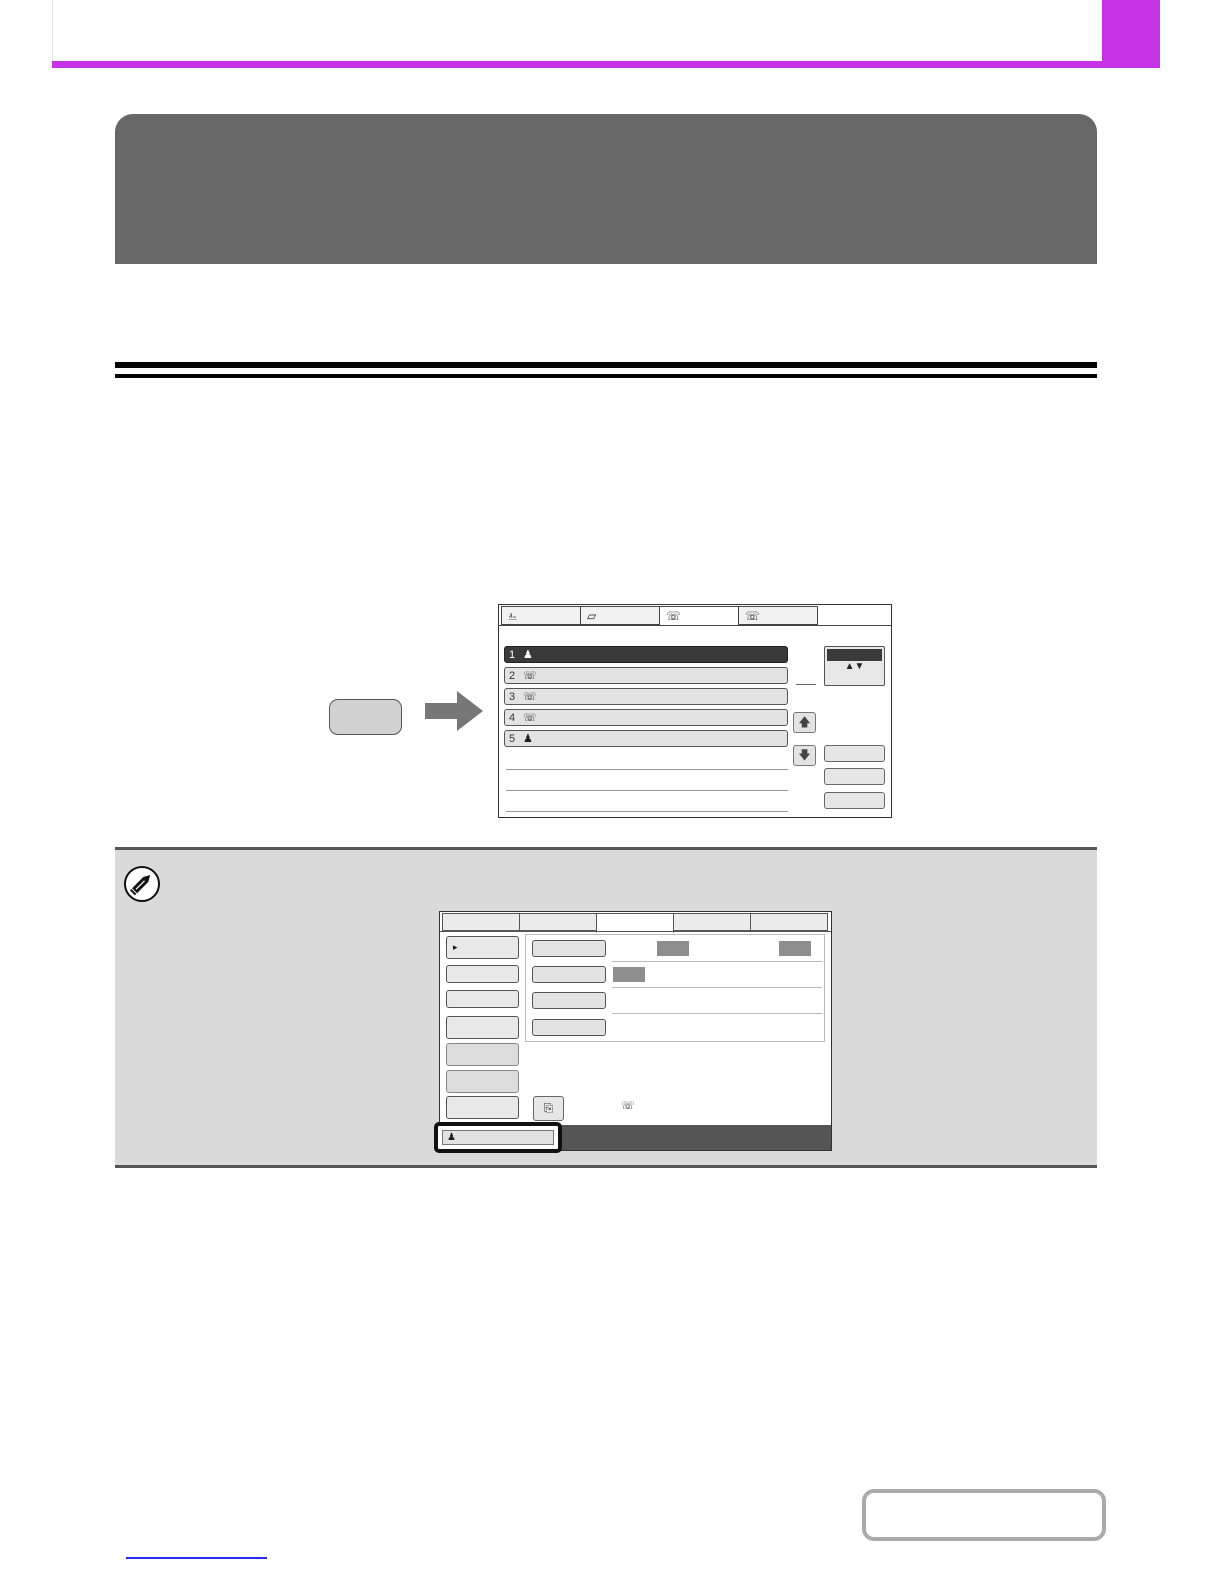  I want to click on address-entry: 1 ♟, so click(646, 654).